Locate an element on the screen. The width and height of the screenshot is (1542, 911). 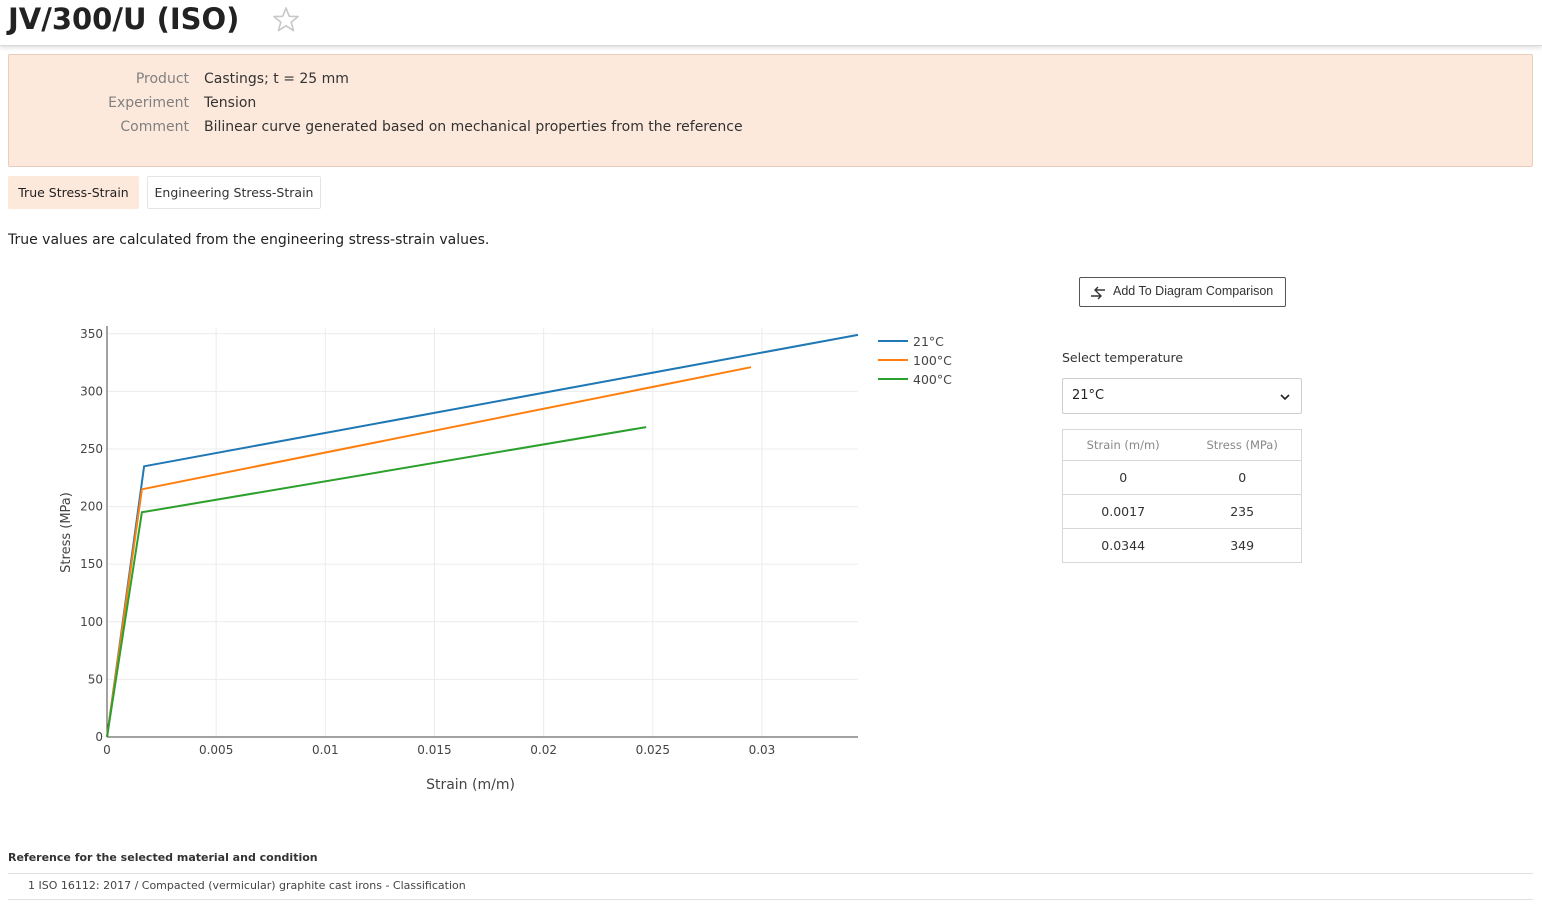
info-value: Castings; t = 25 mm is located at coordinates (276, 79).